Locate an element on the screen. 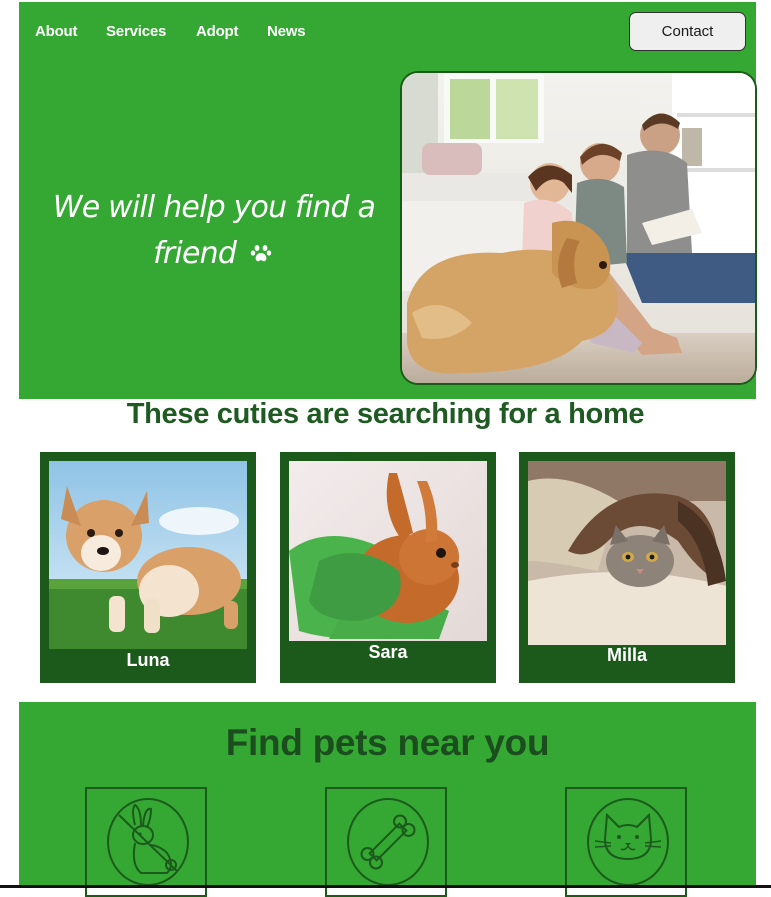  cat-illustration is located at coordinates (627, 553).